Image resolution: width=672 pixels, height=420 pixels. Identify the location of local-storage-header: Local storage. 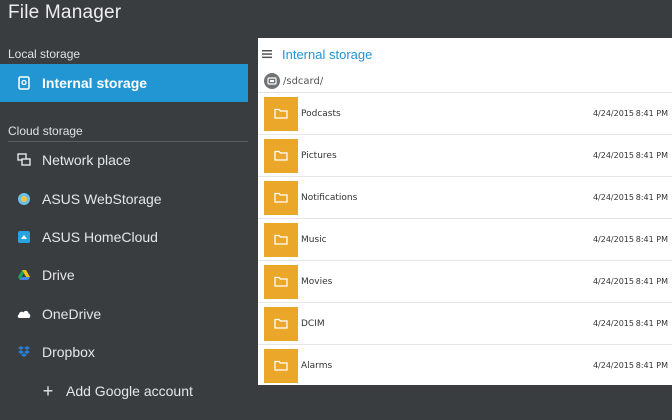
(128, 56).